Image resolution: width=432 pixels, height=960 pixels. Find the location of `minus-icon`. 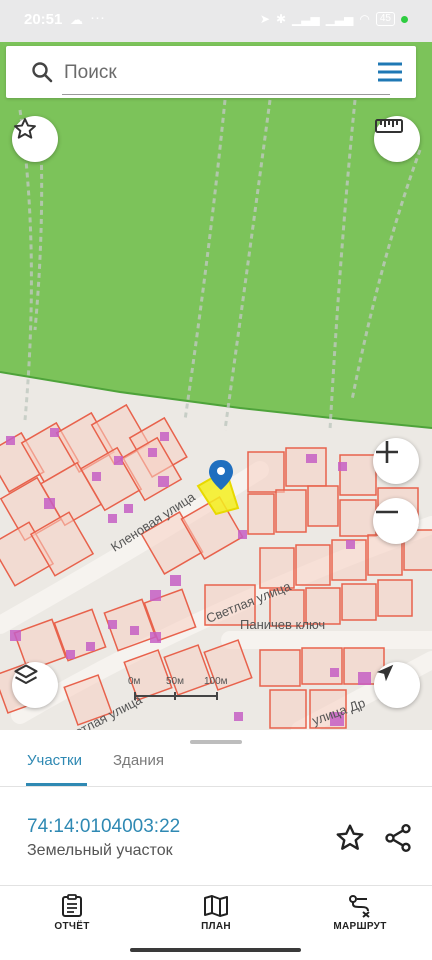

minus-icon is located at coordinates (387, 512).